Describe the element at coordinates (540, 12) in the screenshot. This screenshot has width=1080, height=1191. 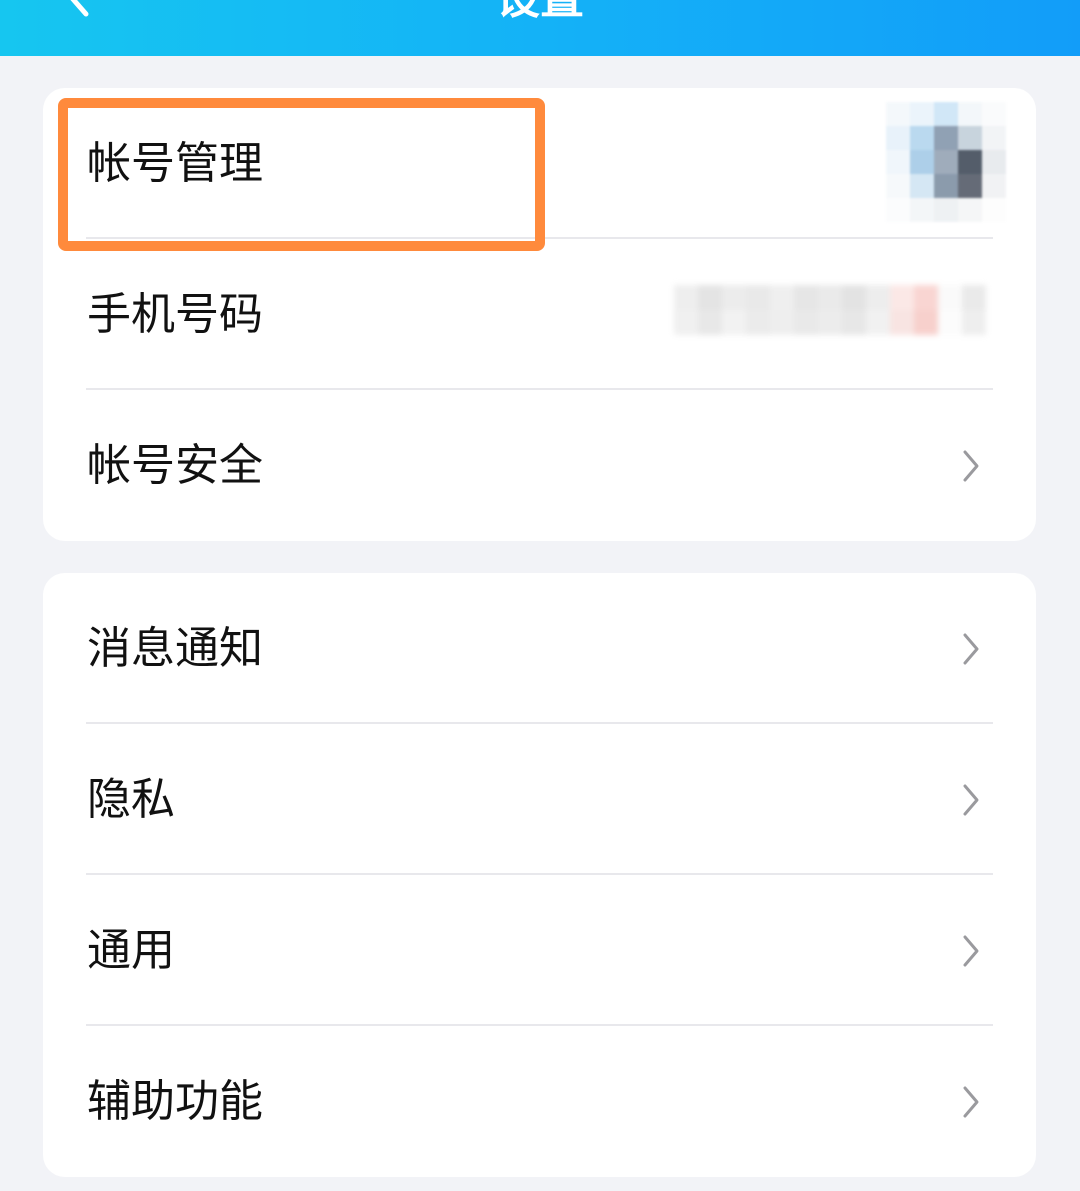
I see `page-title: 设置` at that location.